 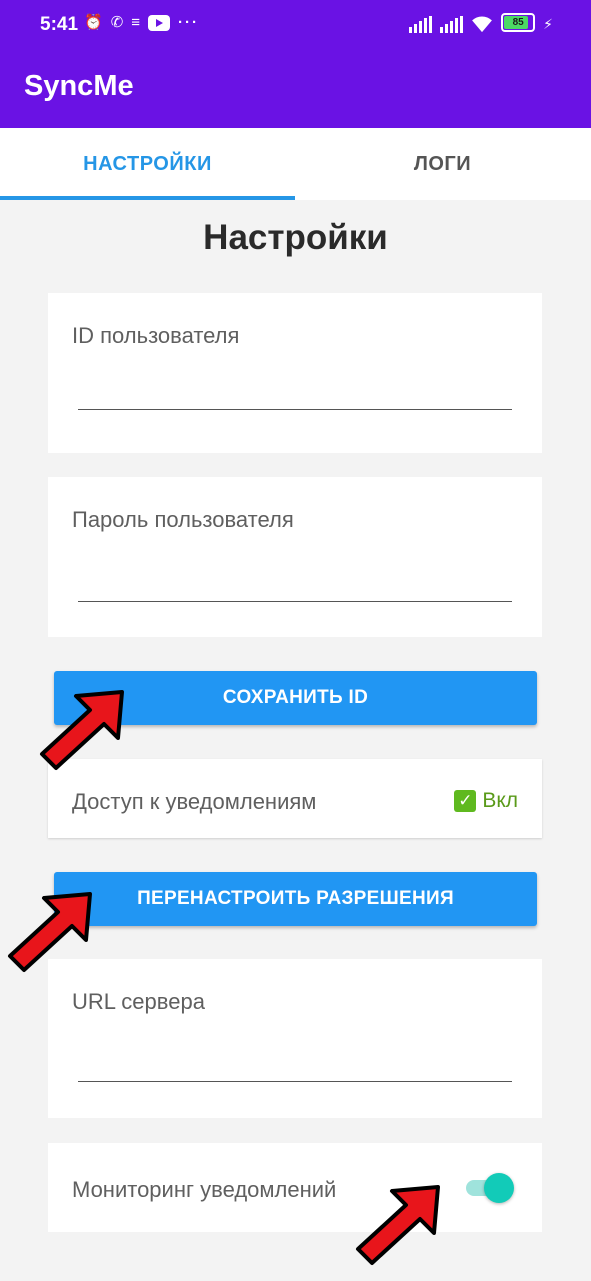 What do you see at coordinates (295, 584) in the screenshot?
I see `password-input` at bounding box center [295, 584].